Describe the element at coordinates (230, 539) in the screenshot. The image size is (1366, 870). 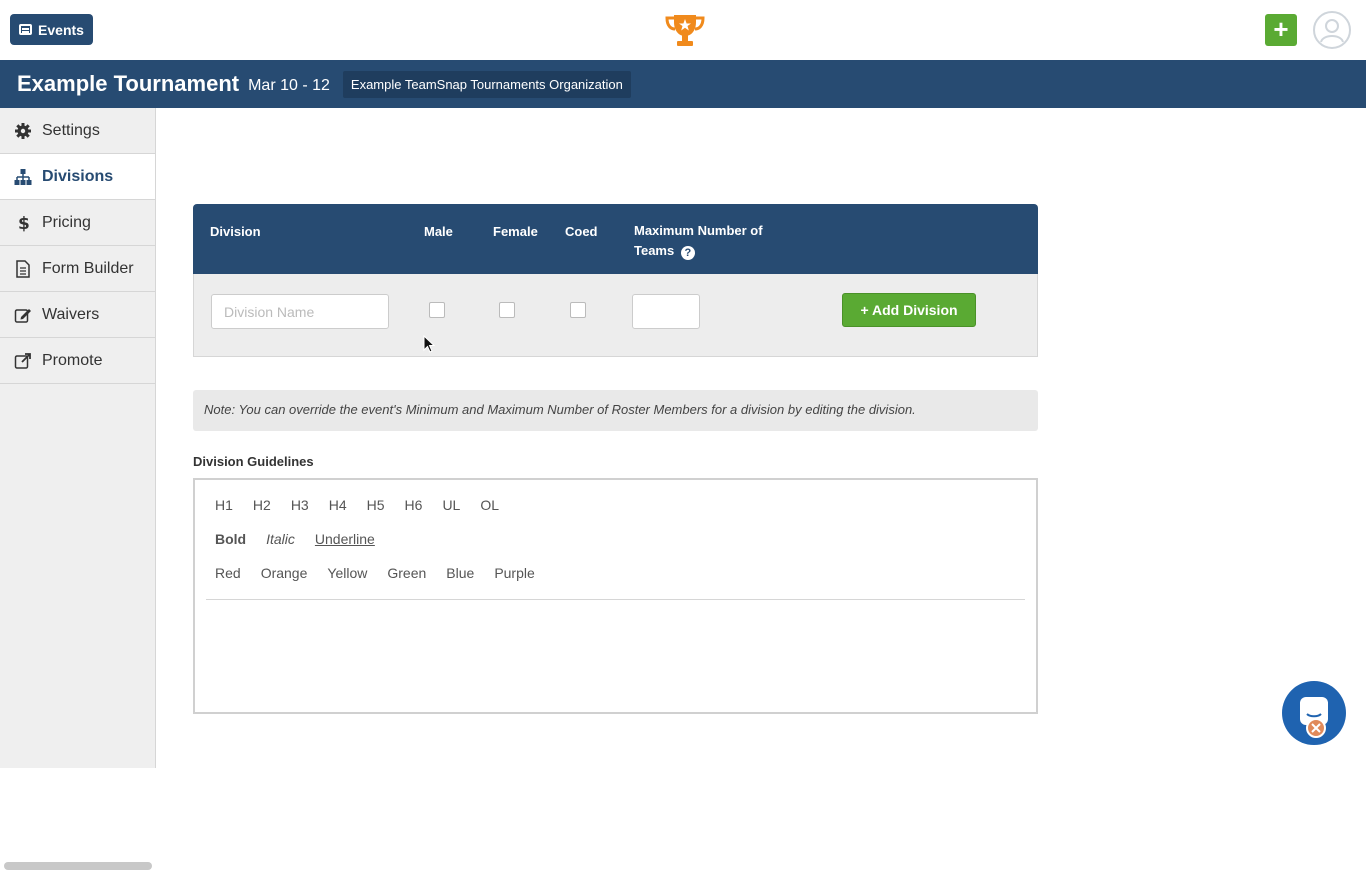
I see `toolbar-bold-button: Bold` at that location.